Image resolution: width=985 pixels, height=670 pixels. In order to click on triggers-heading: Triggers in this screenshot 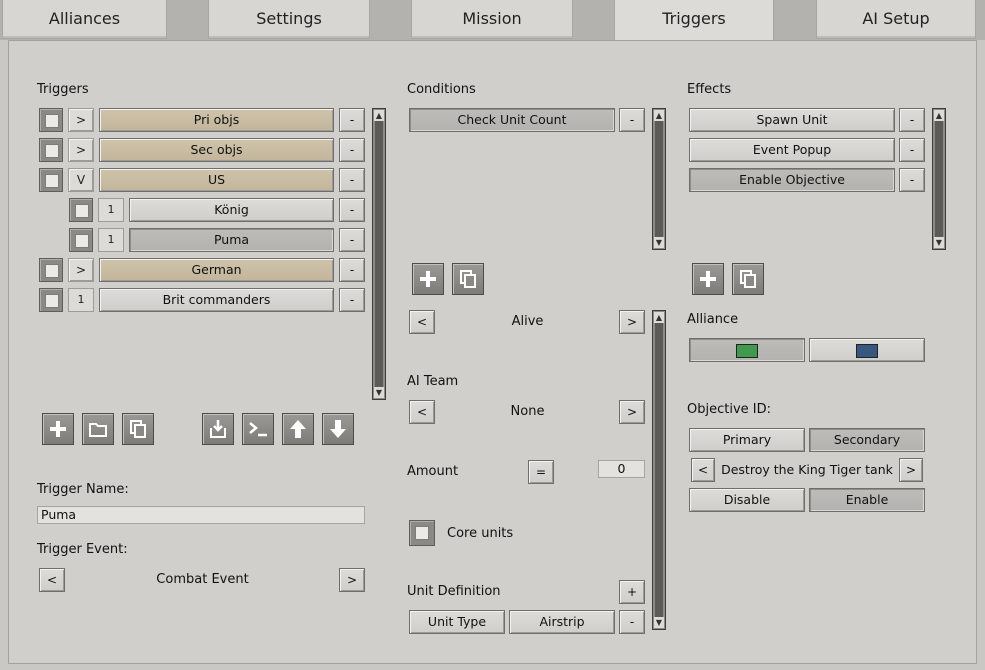, I will do `click(63, 89)`.